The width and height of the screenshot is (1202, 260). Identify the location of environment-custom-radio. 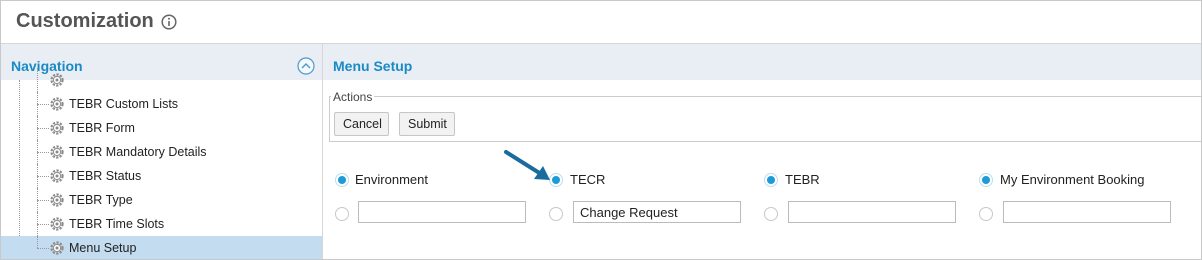
(342, 214).